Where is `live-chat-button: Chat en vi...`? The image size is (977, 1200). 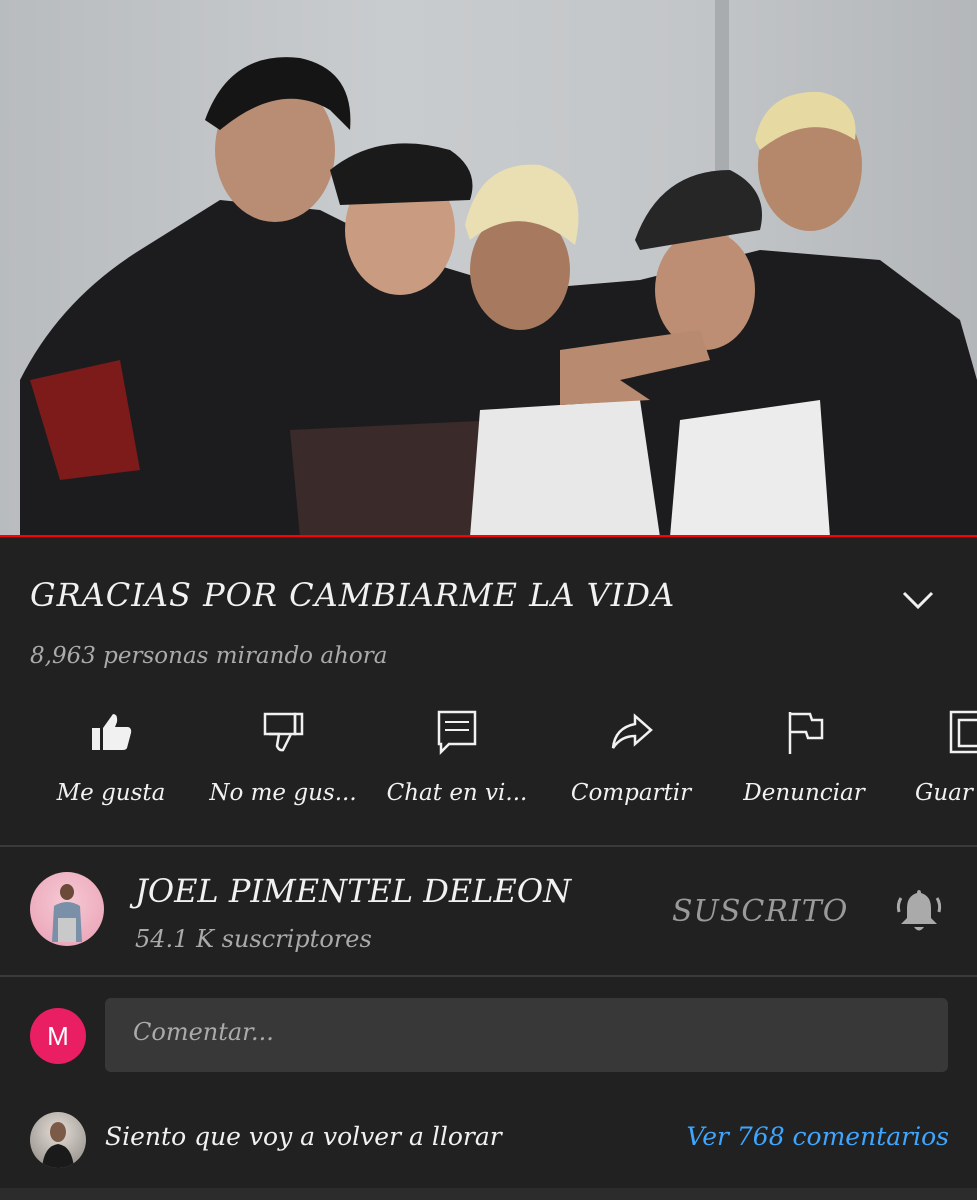
live-chat-button: Chat en vi... is located at coordinates (457, 757).